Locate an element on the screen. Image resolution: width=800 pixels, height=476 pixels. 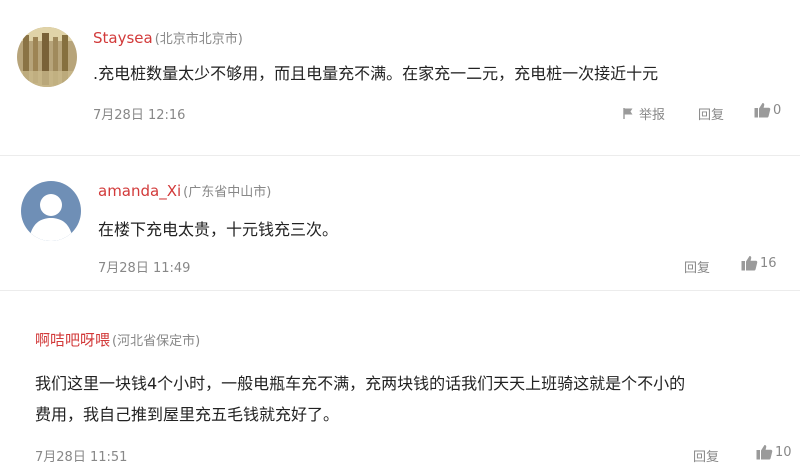
comment-username: 啊咭吧呀喂 (河北省保定市) is located at coordinates (117, 339).